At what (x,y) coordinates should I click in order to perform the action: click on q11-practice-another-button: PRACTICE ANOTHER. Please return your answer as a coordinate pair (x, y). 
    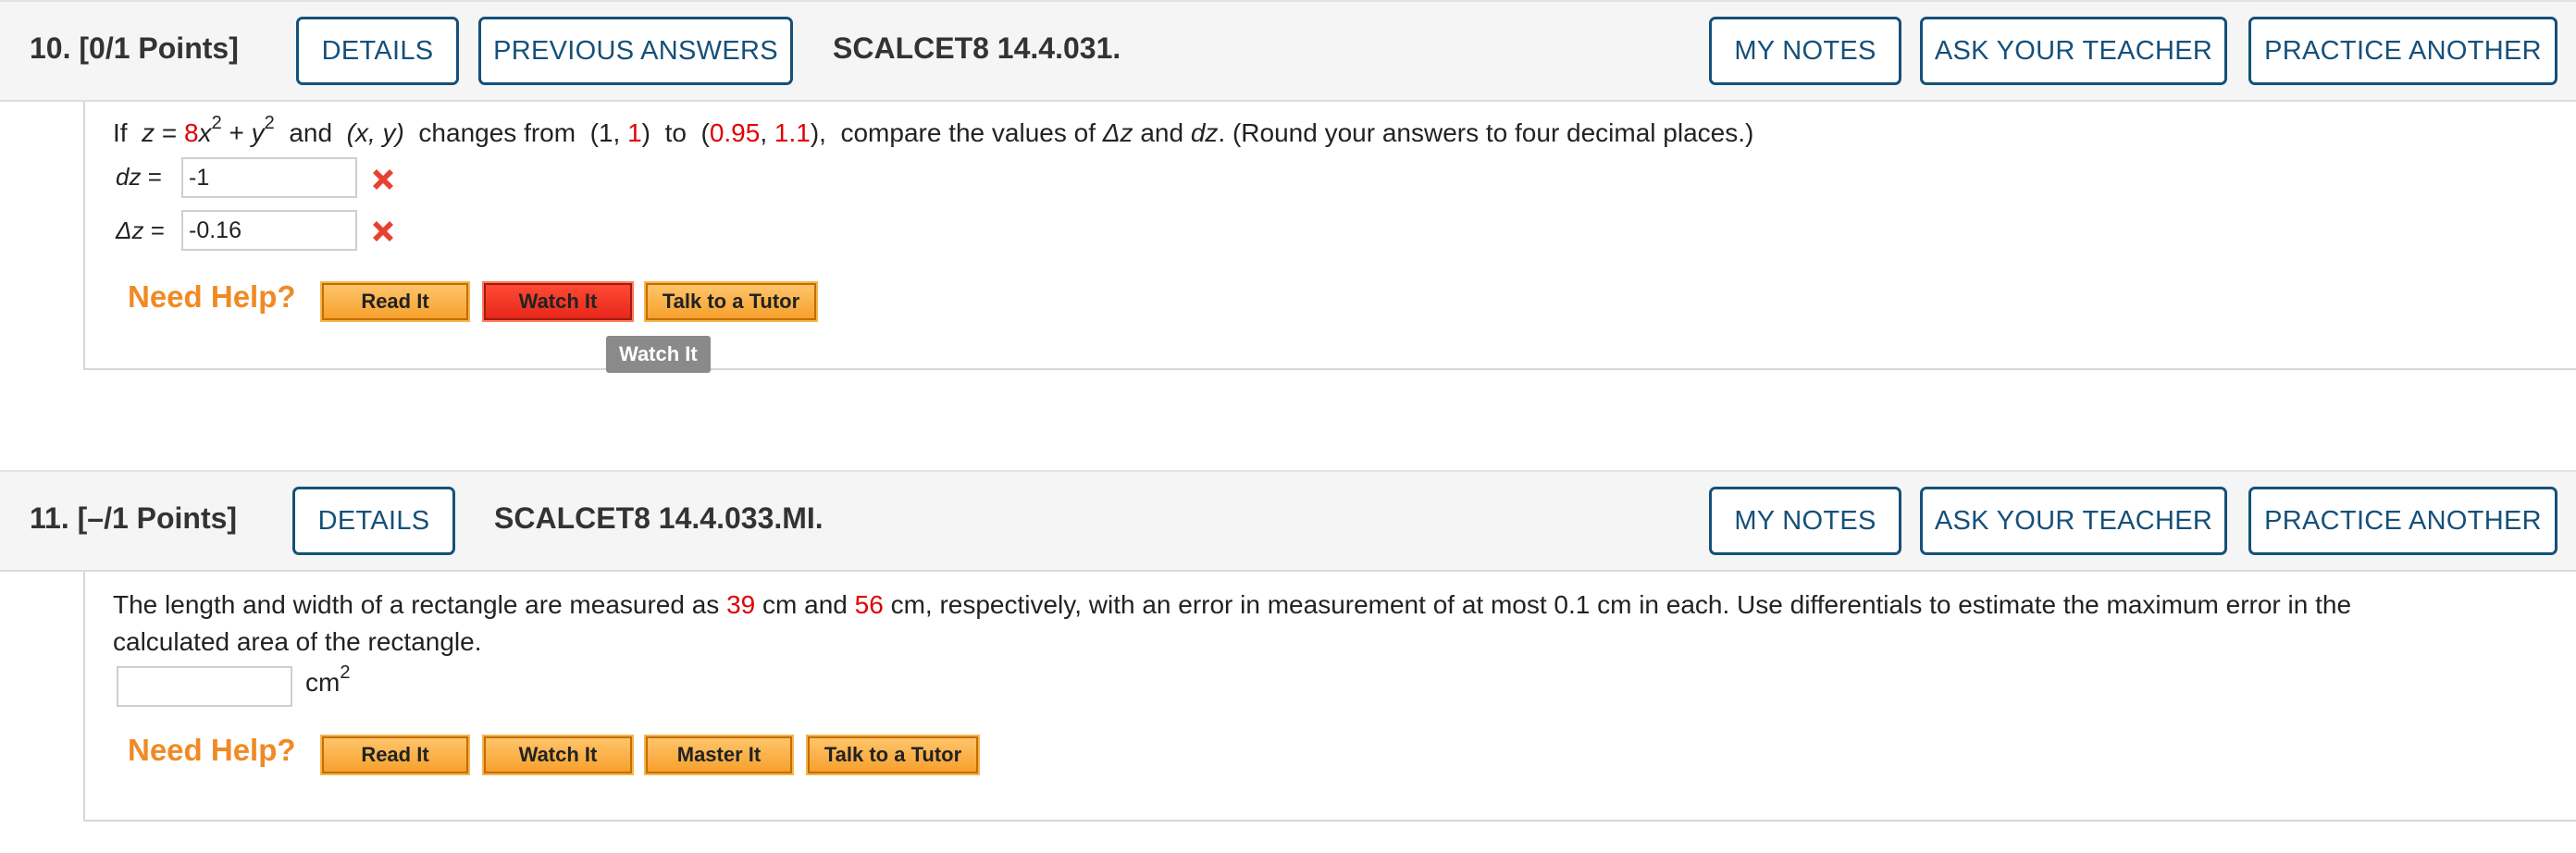
    Looking at the image, I should click on (2403, 521).